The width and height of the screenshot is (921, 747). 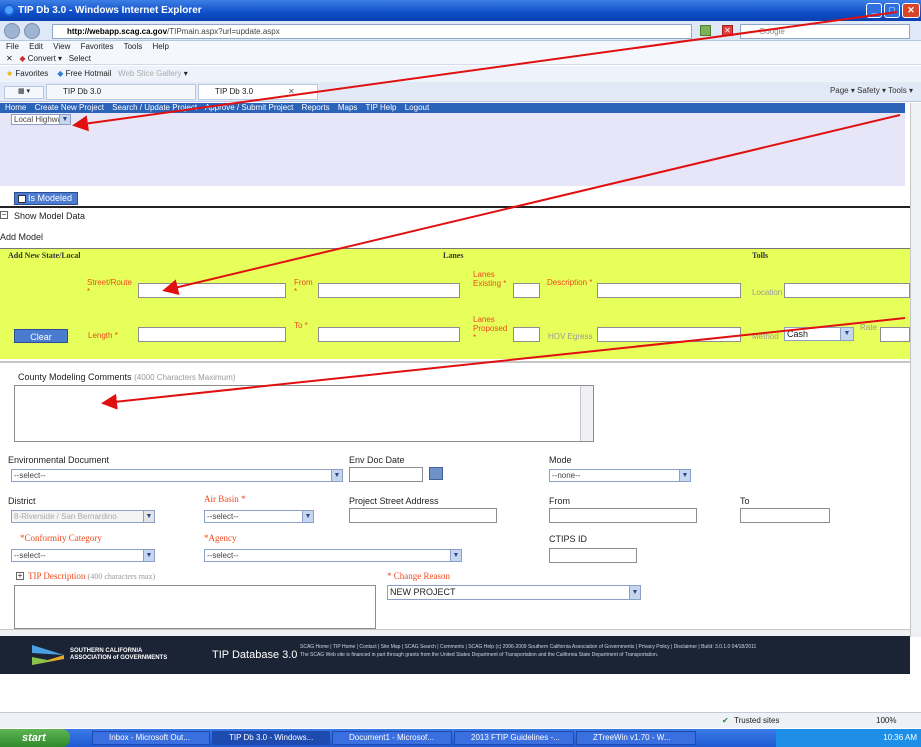 What do you see at coordinates (886, 721) in the screenshot?
I see `zoom-level: 100%` at bounding box center [886, 721].